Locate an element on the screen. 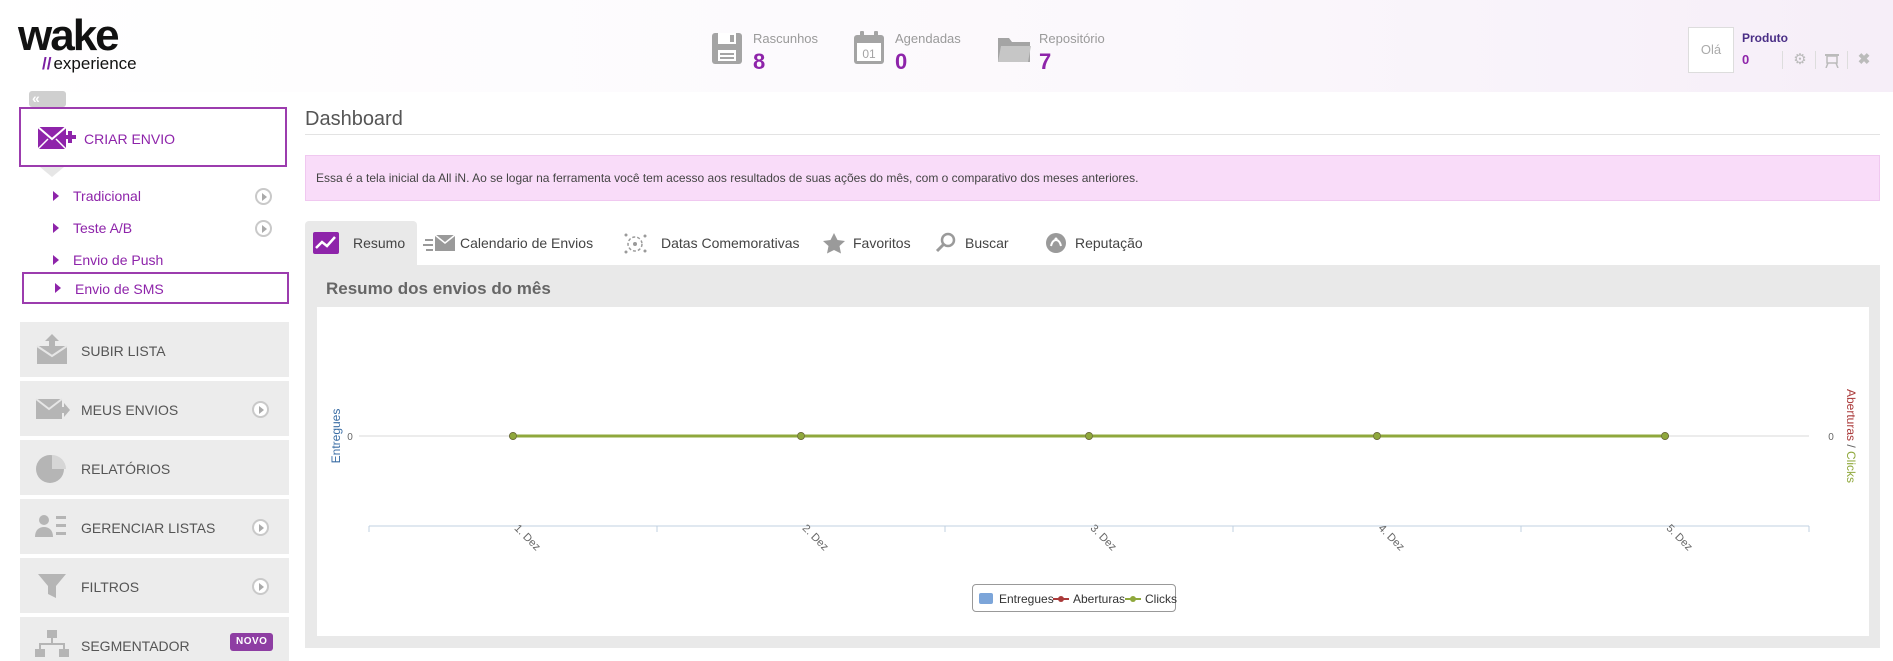  tab-resumo: Resumo is located at coordinates (361, 243).